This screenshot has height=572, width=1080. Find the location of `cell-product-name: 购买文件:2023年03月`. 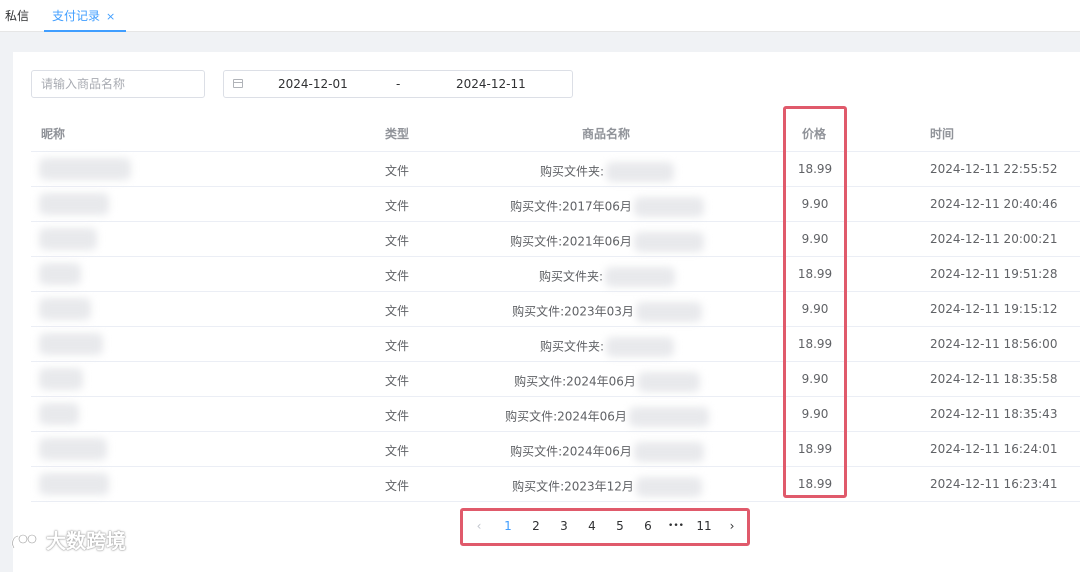

cell-product-name: 购买文件:2023年03月 is located at coordinates (607, 312).